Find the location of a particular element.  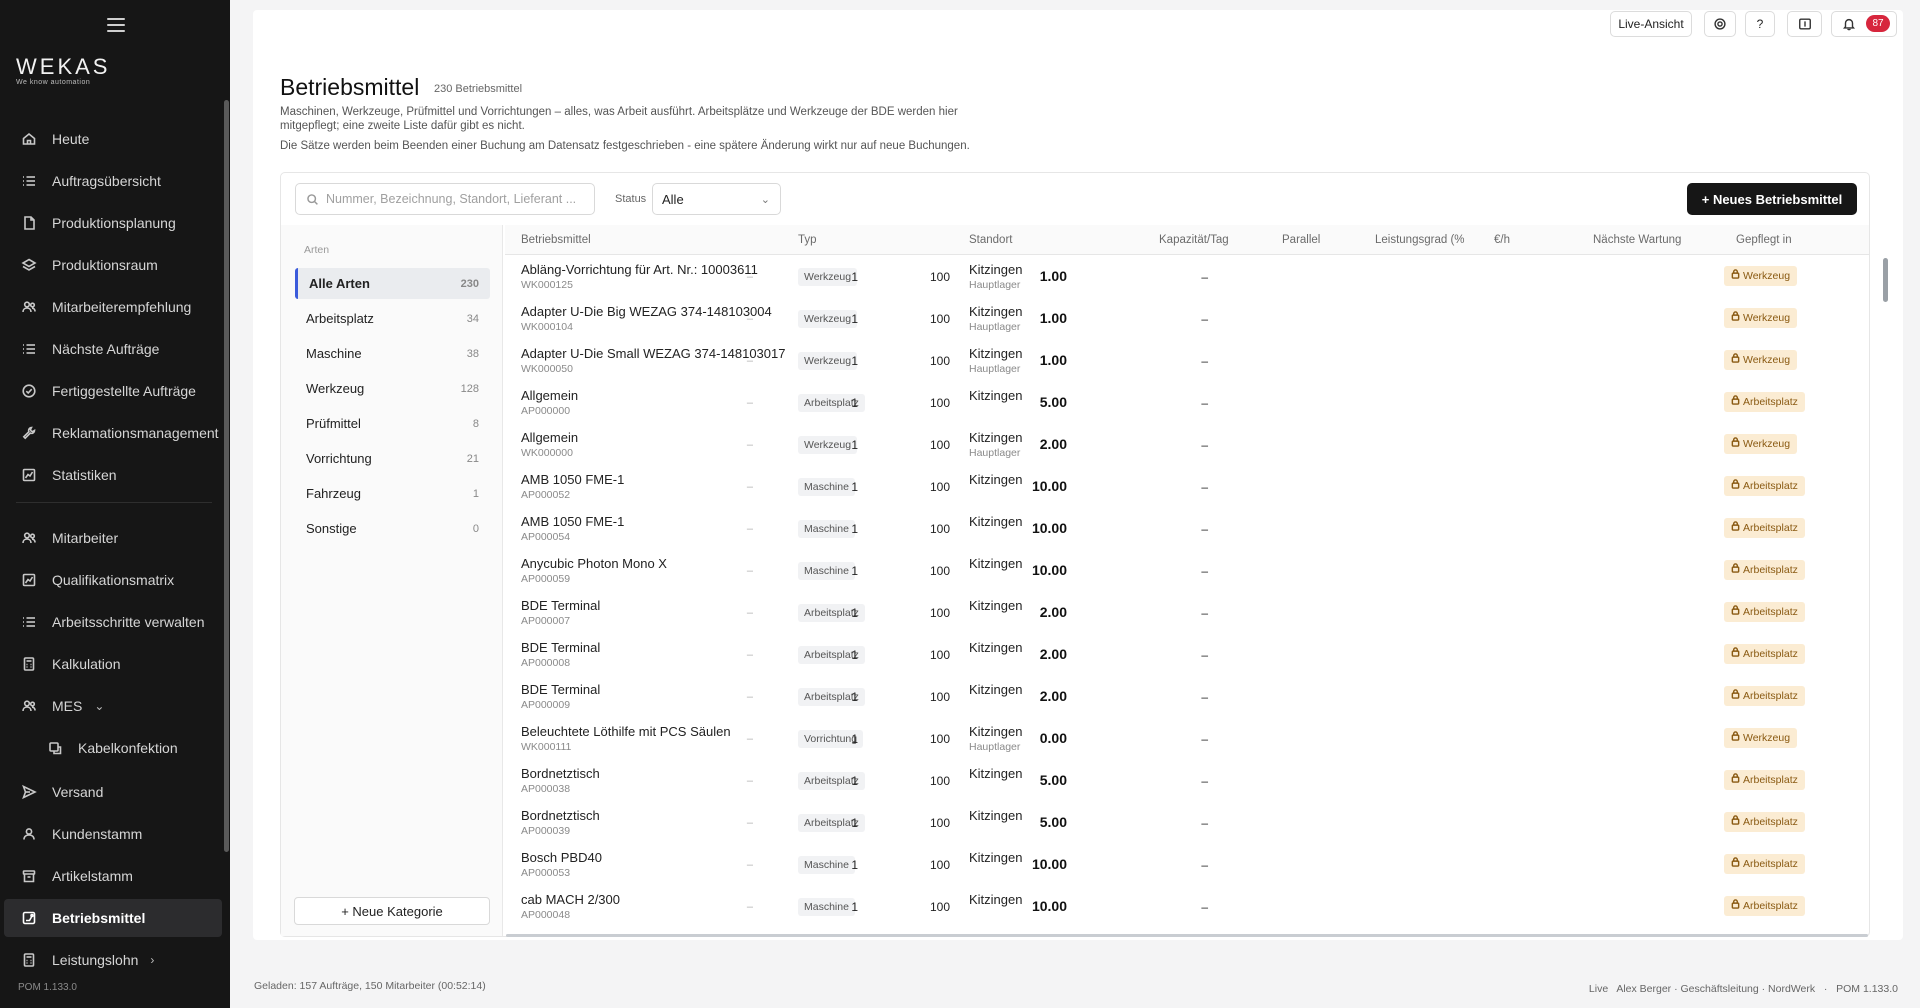

help-button: ? is located at coordinates (1760, 24).